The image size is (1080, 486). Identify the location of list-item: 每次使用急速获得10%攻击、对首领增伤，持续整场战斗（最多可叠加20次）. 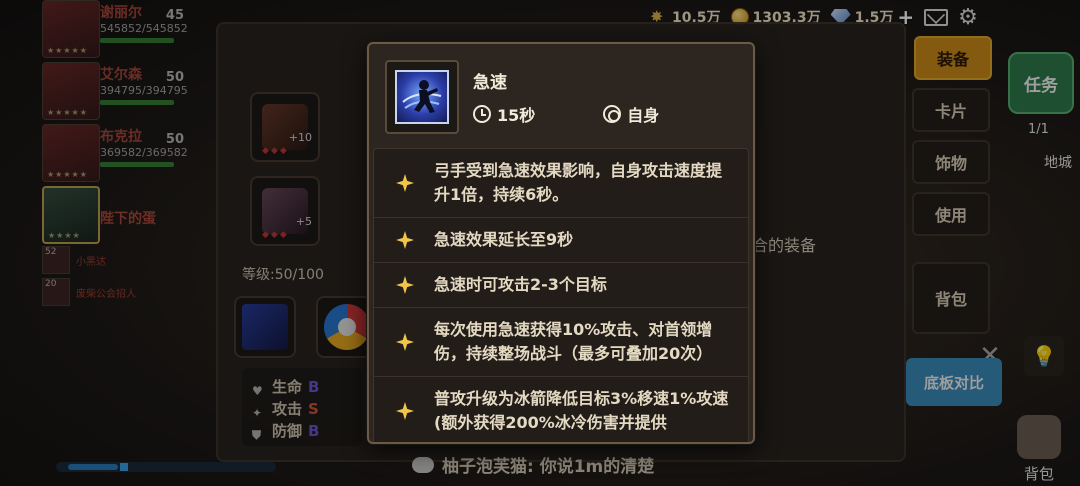
(561, 342).